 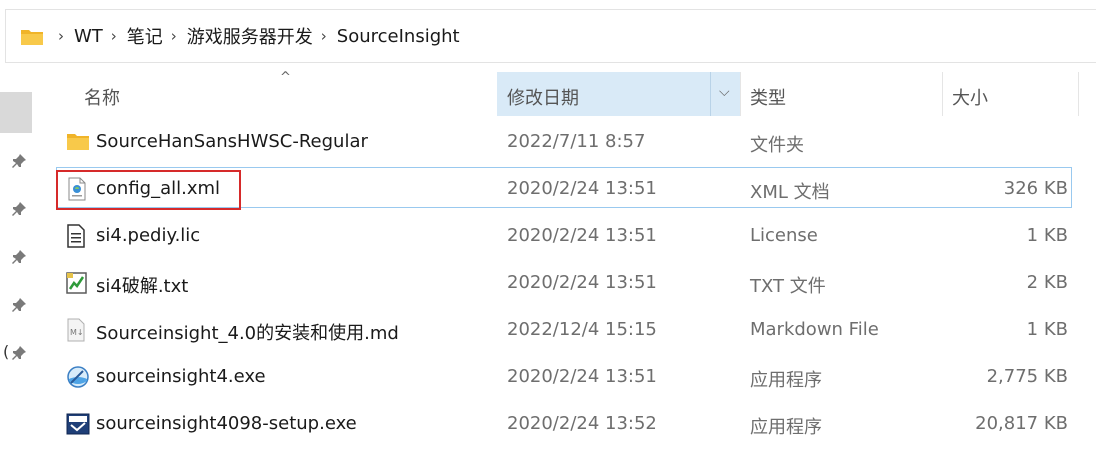 I want to click on file-name: Sourceinsight_4.0的安装和使用.md, so click(x=247, y=333).